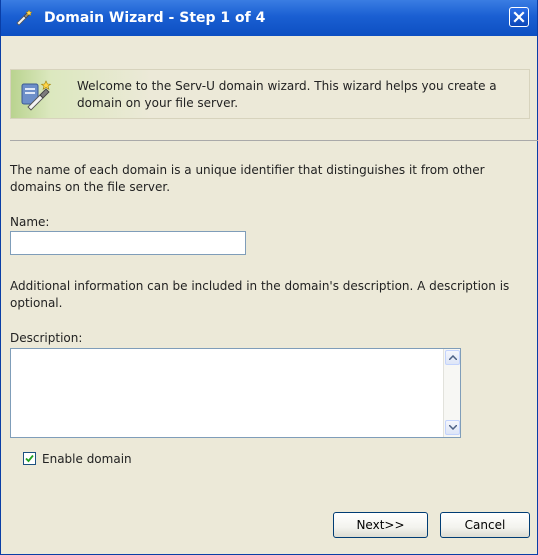 The height and width of the screenshot is (555, 538). I want to click on scroll-down-button, so click(452, 427).